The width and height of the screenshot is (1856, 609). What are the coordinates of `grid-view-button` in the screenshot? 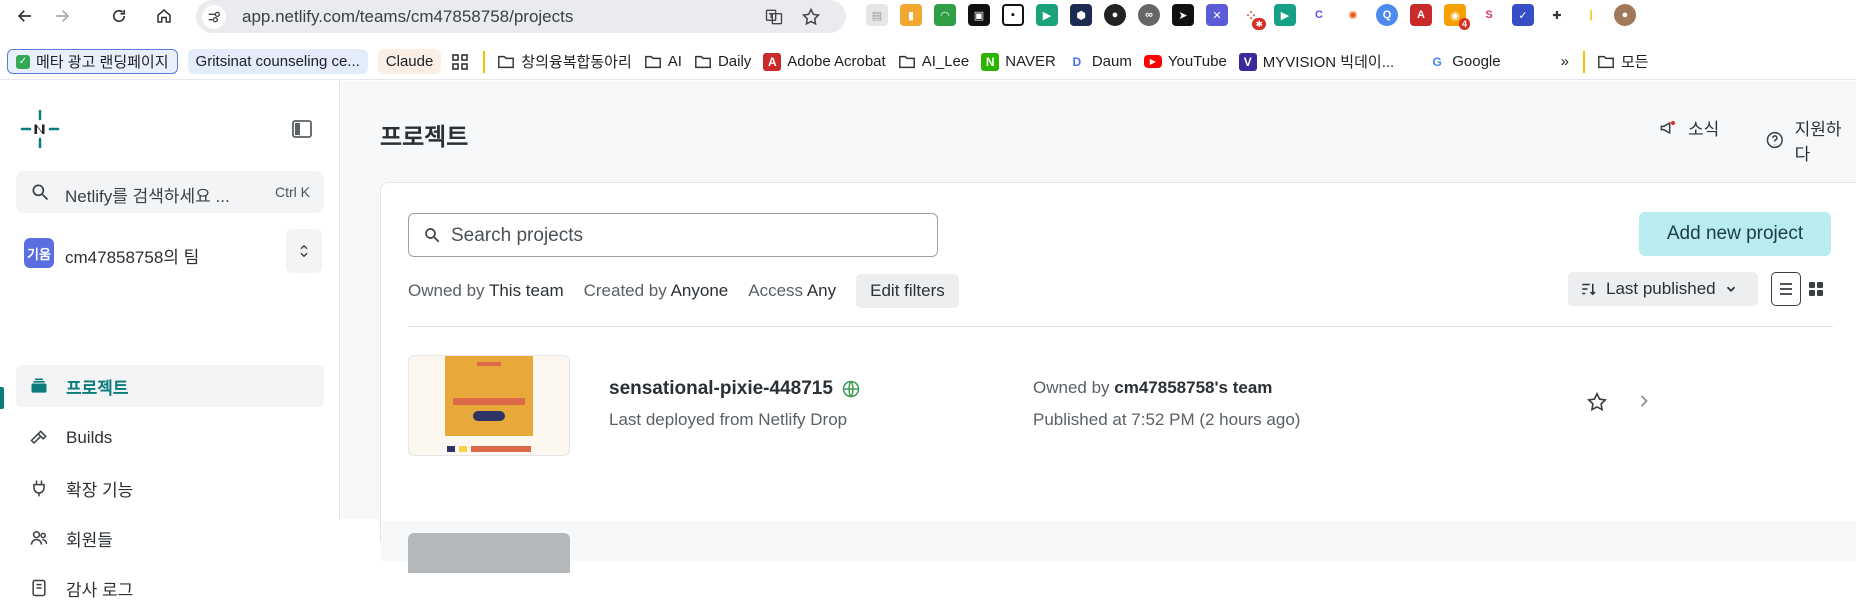 It's located at (1816, 289).